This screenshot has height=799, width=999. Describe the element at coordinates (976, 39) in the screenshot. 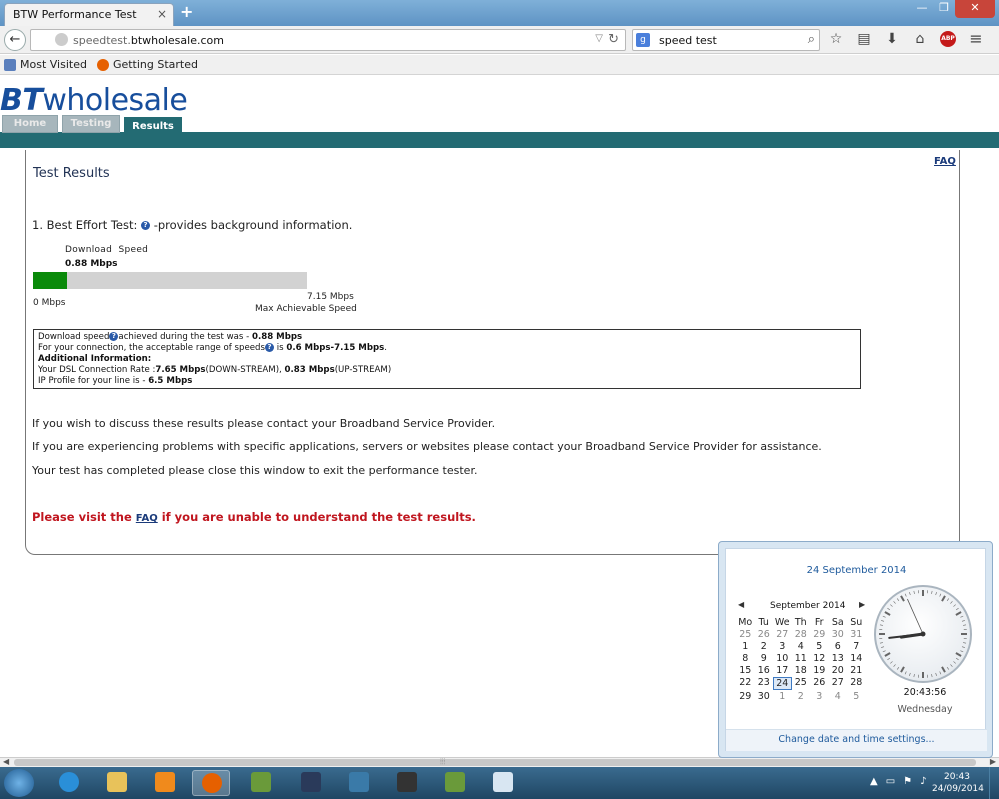

I see `menu-icon: ≡` at that location.